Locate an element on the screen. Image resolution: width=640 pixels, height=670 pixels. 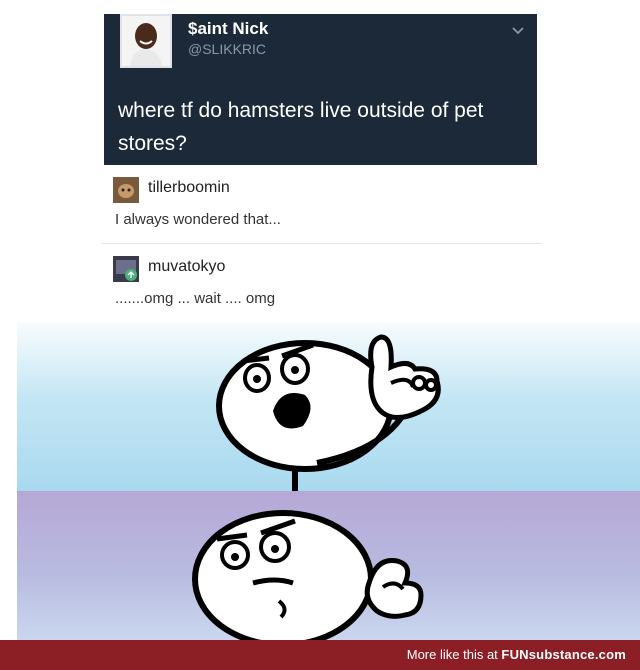
tweet-handle: @SLIKKRIC is located at coordinates (227, 49).